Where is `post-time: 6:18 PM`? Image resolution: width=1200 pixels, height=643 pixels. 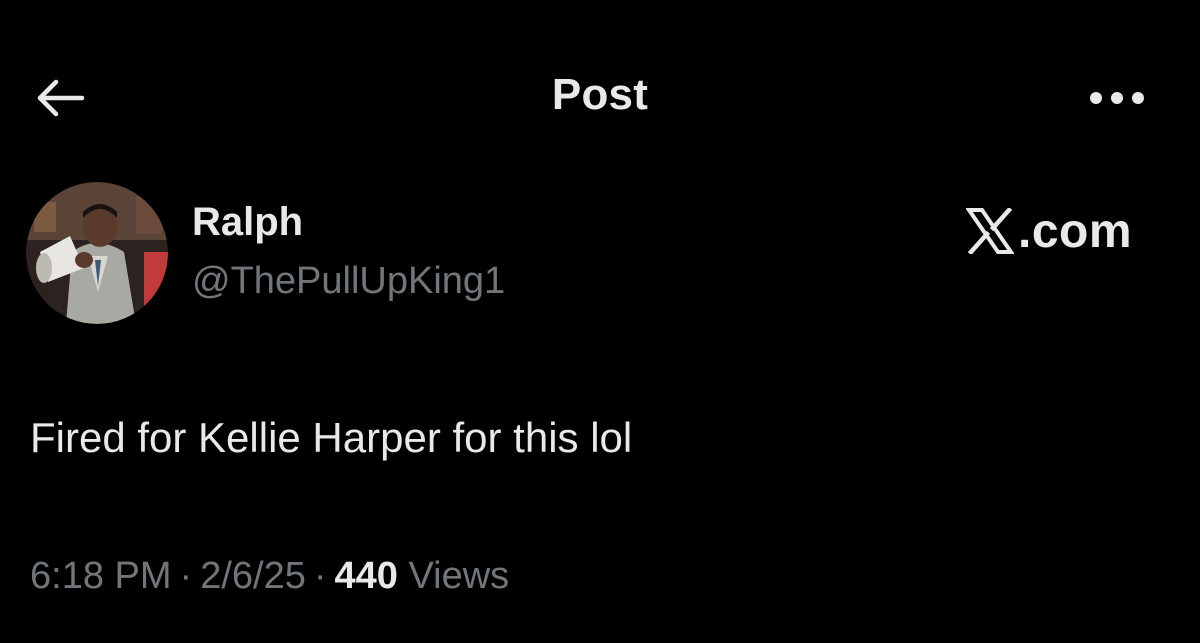 post-time: 6:18 PM is located at coordinates (101, 576).